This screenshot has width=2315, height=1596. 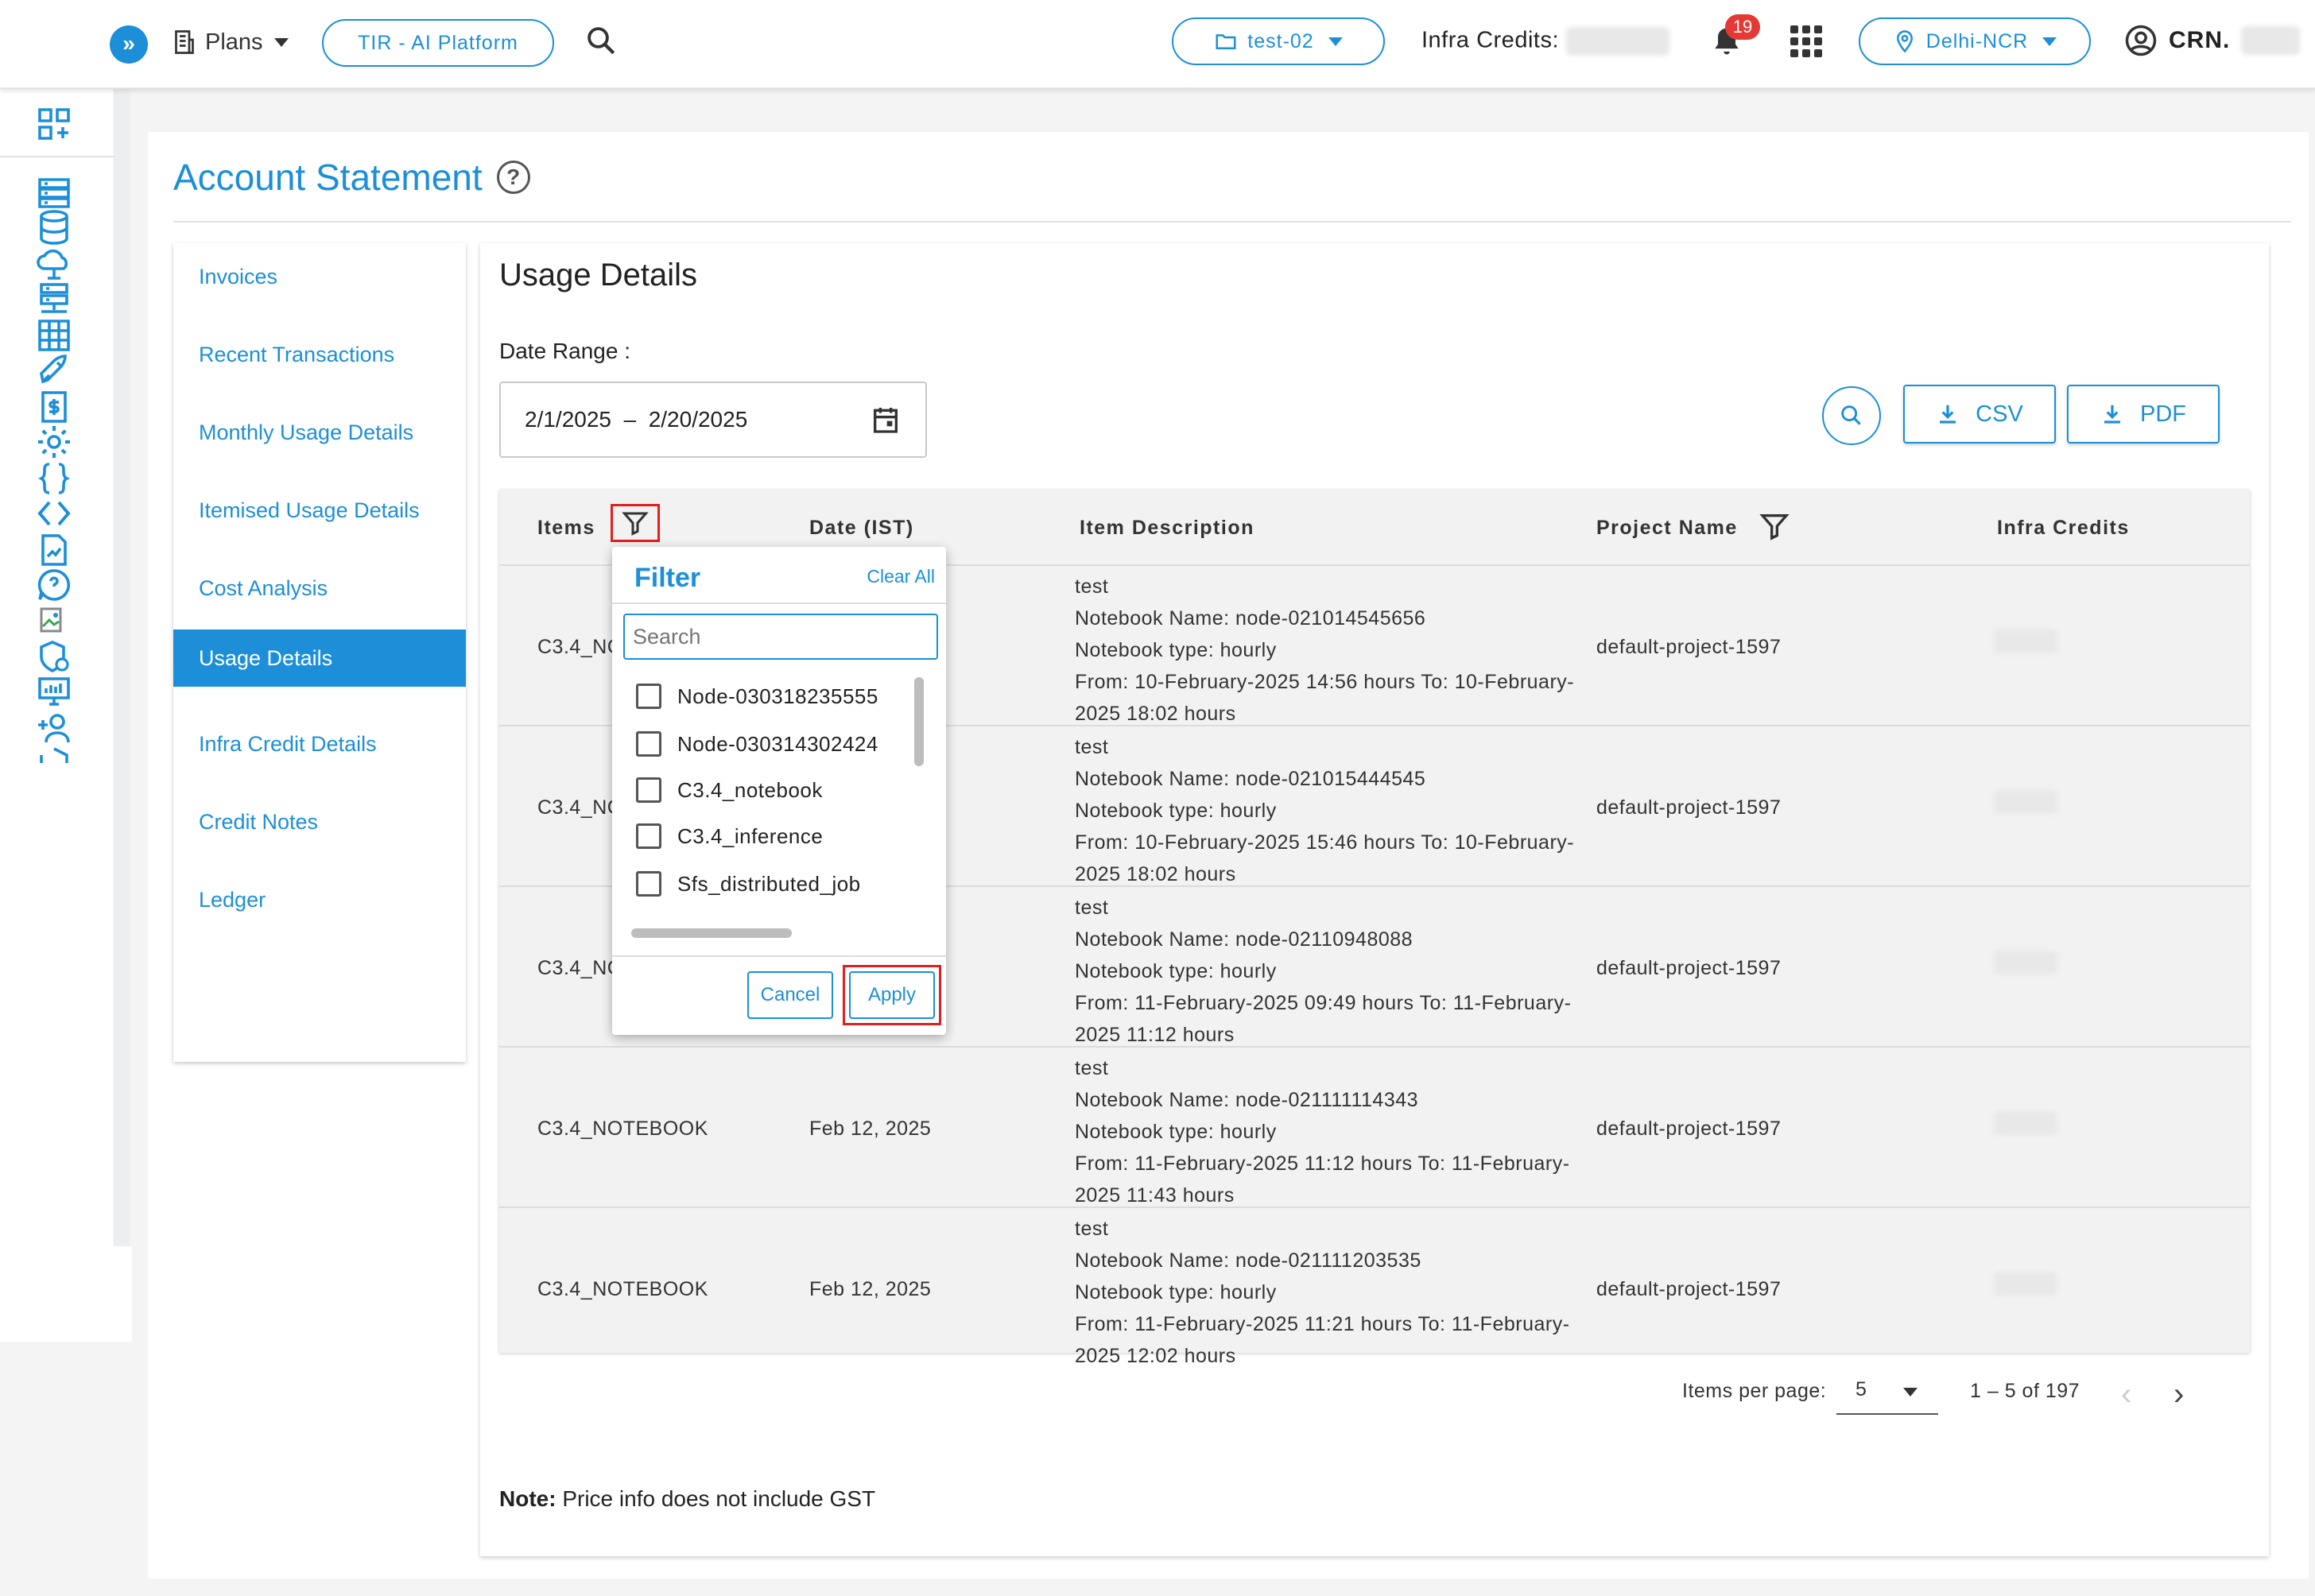 I want to click on credits-cell, so click(x=2025, y=641).